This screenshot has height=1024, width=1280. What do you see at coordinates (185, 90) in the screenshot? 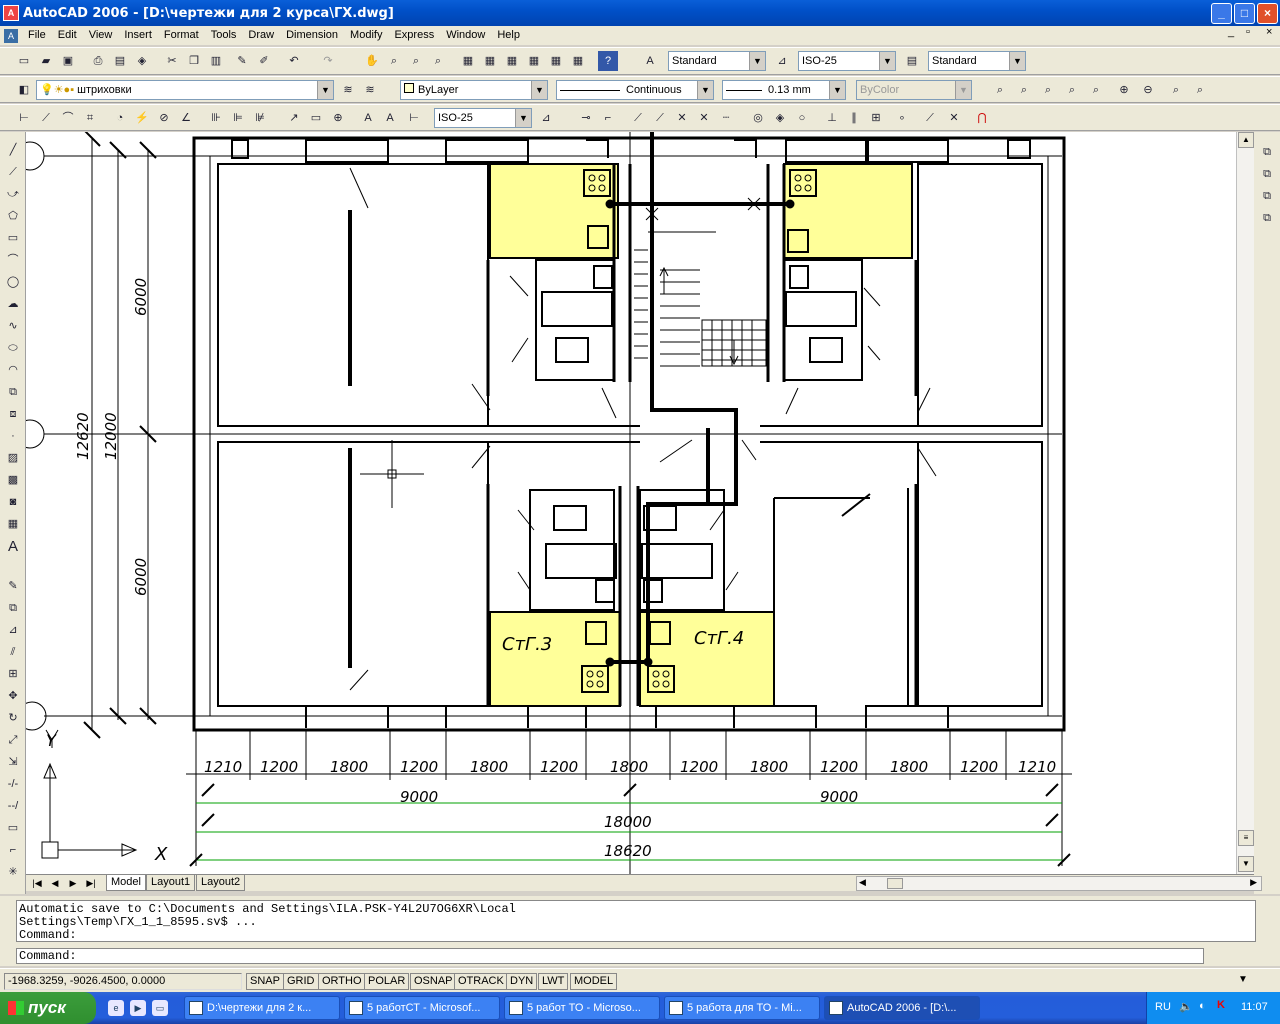
I see `layer-combo: 💡☀●▪ штриховки ▼` at bounding box center [185, 90].